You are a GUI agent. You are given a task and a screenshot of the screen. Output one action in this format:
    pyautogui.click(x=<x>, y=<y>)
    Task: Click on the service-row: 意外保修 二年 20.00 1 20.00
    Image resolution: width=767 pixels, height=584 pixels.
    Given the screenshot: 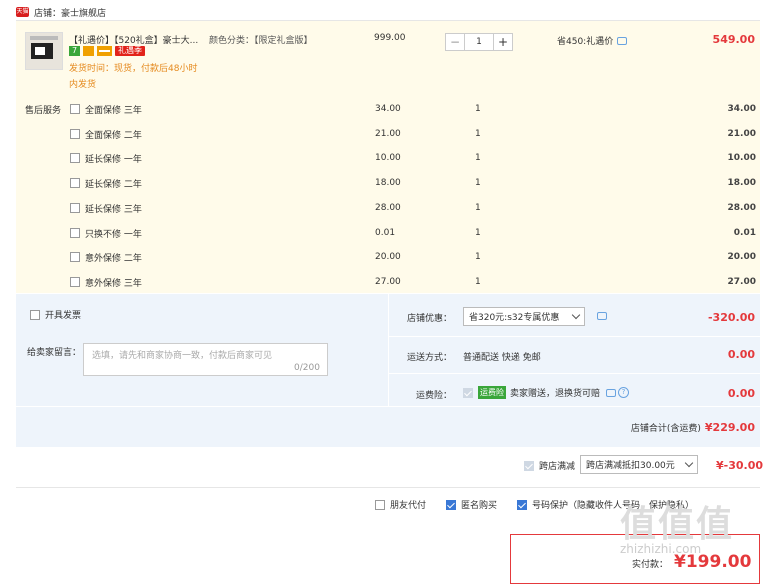 What is the action you would take?
    pyautogui.click(x=413, y=257)
    